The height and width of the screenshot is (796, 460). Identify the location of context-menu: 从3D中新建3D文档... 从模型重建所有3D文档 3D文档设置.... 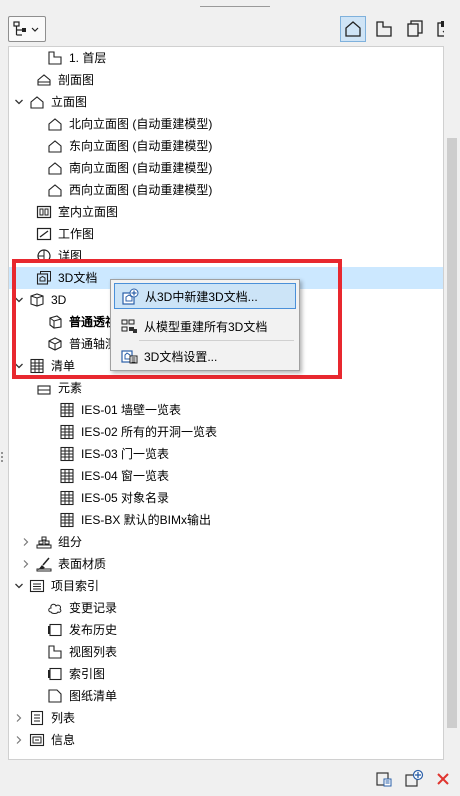
(205, 325).